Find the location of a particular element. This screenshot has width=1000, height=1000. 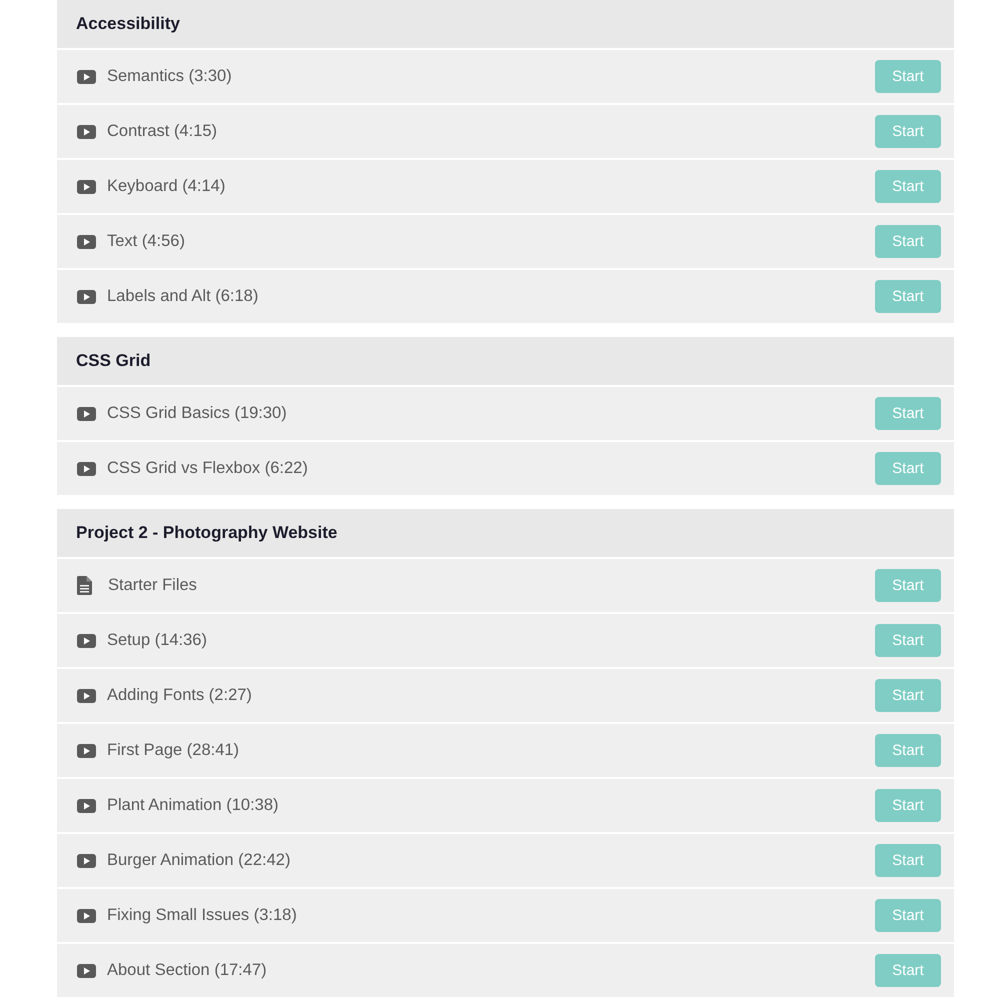

section-title: Project 2 - Photography Website is located at coordinates (207, 533).